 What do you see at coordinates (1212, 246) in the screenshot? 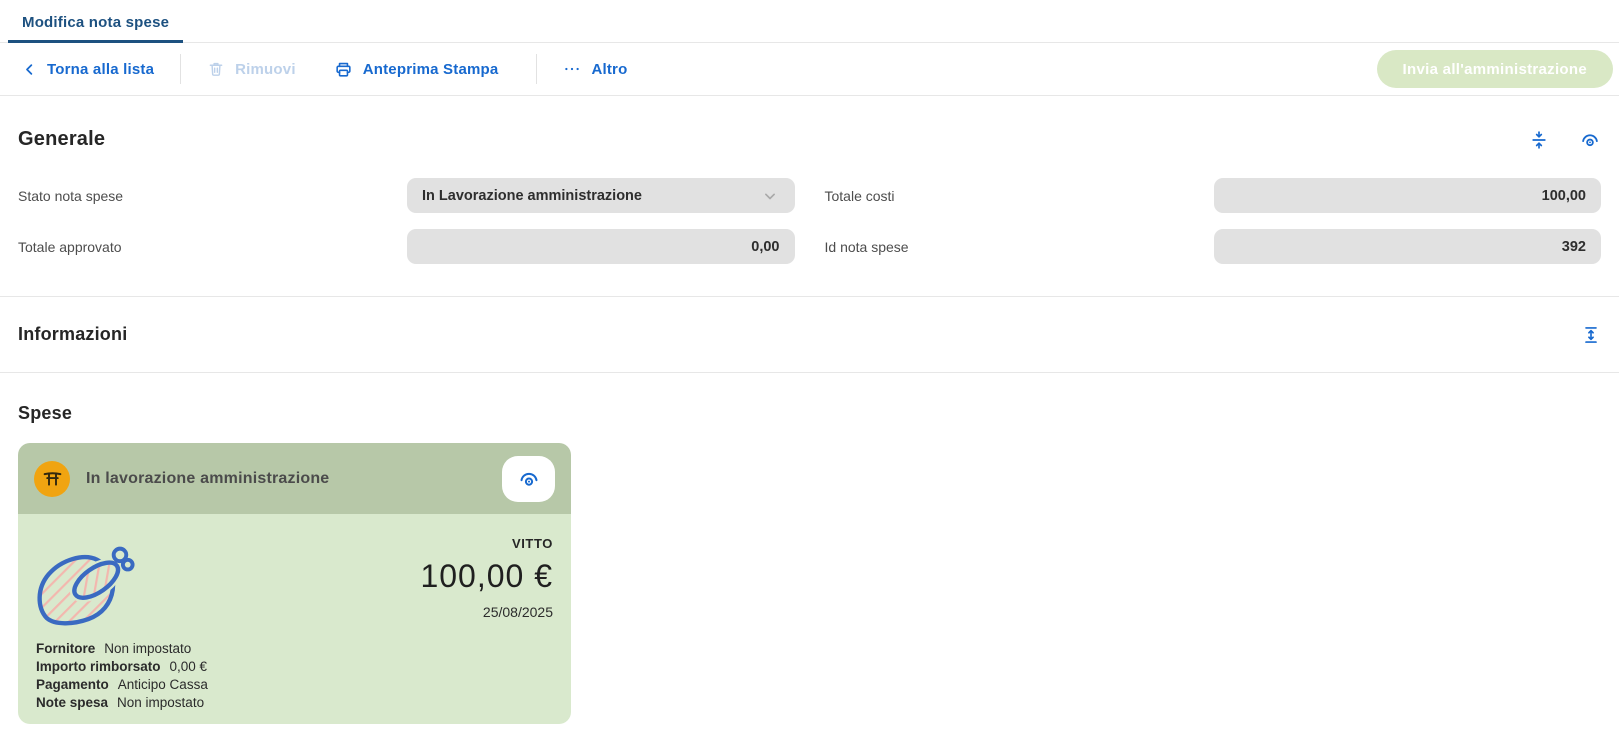
I see `form-row-id-nota-spese: Id nota spese 392` at bounding box center [1212, 246].